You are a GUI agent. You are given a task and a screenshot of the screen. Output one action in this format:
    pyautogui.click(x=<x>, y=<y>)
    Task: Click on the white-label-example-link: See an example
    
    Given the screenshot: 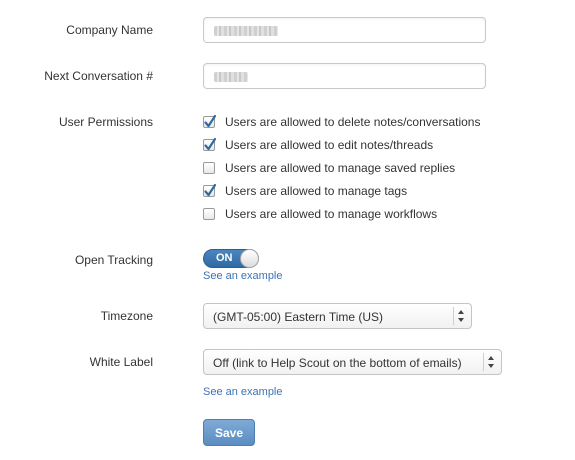 What is the action you would take?
    pyautogui.click(x=243, y=392)
    